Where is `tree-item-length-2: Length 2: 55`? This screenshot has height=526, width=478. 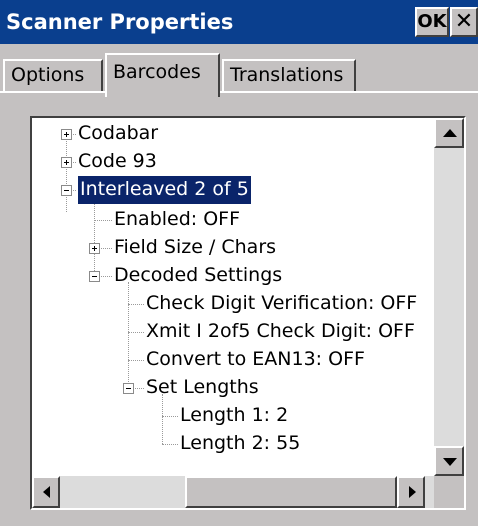
tree-item-length-2: Length 2: 55 is located at coordinates (240, 444).